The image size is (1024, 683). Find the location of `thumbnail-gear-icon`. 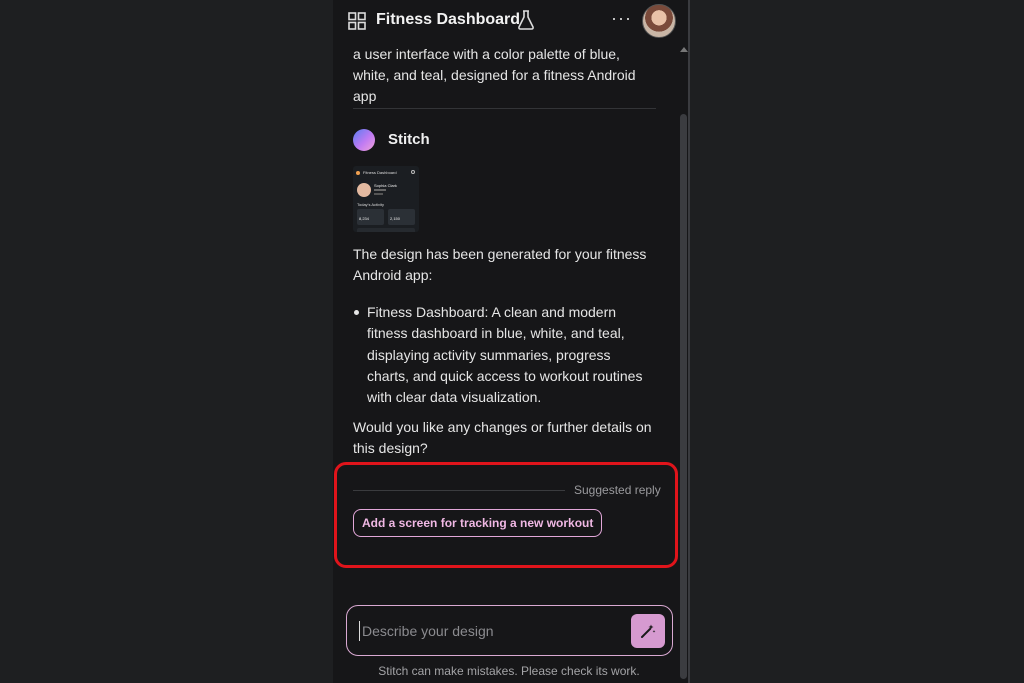

thumbnail-gear-icon is located at coordinates (413, 172).